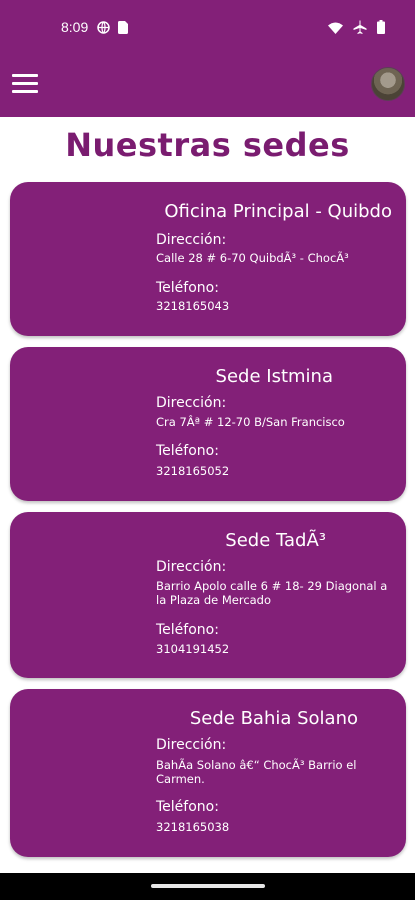  I want to click on sede-name: Sede TadÃ³, so click(275, 540).